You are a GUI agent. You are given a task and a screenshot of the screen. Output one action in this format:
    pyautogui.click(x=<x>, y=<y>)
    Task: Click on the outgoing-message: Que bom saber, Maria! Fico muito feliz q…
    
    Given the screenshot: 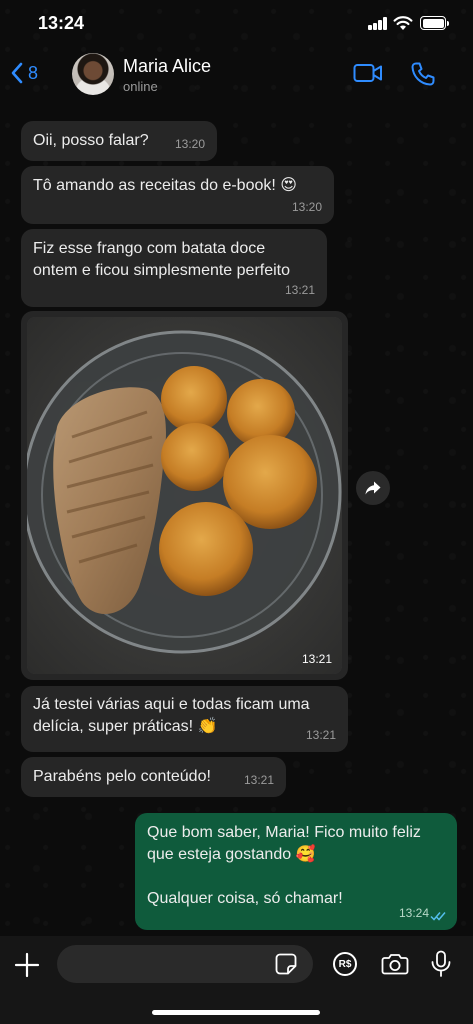 What is the action you would take?
    pyautogui.click(x=296, y=871)
    